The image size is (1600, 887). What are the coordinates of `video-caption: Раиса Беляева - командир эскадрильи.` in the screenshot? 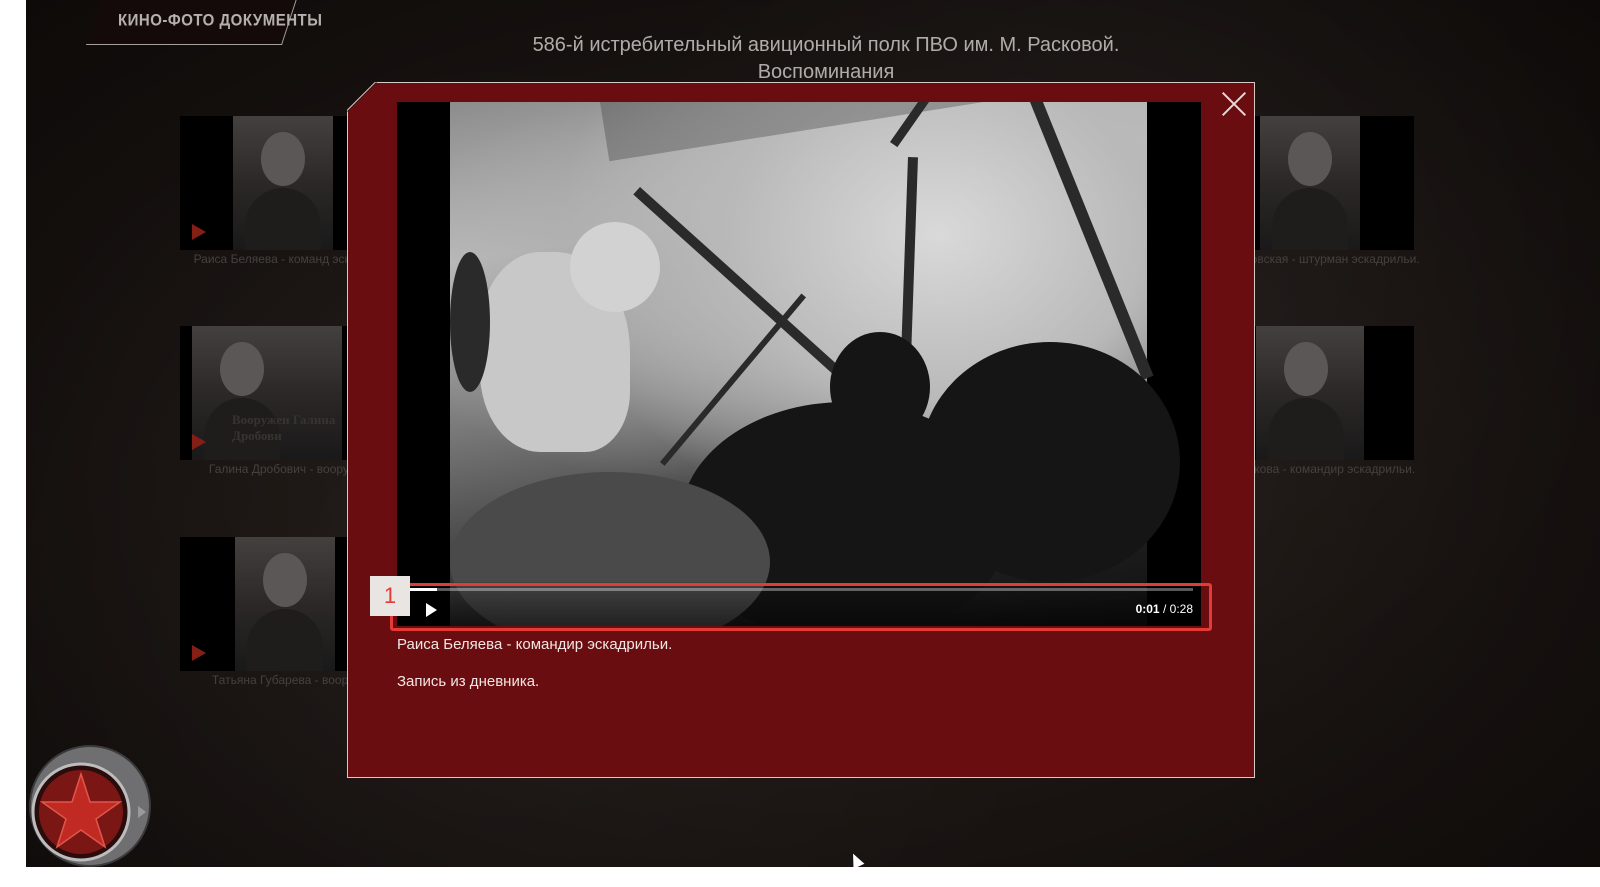 It's located at (535, 644).